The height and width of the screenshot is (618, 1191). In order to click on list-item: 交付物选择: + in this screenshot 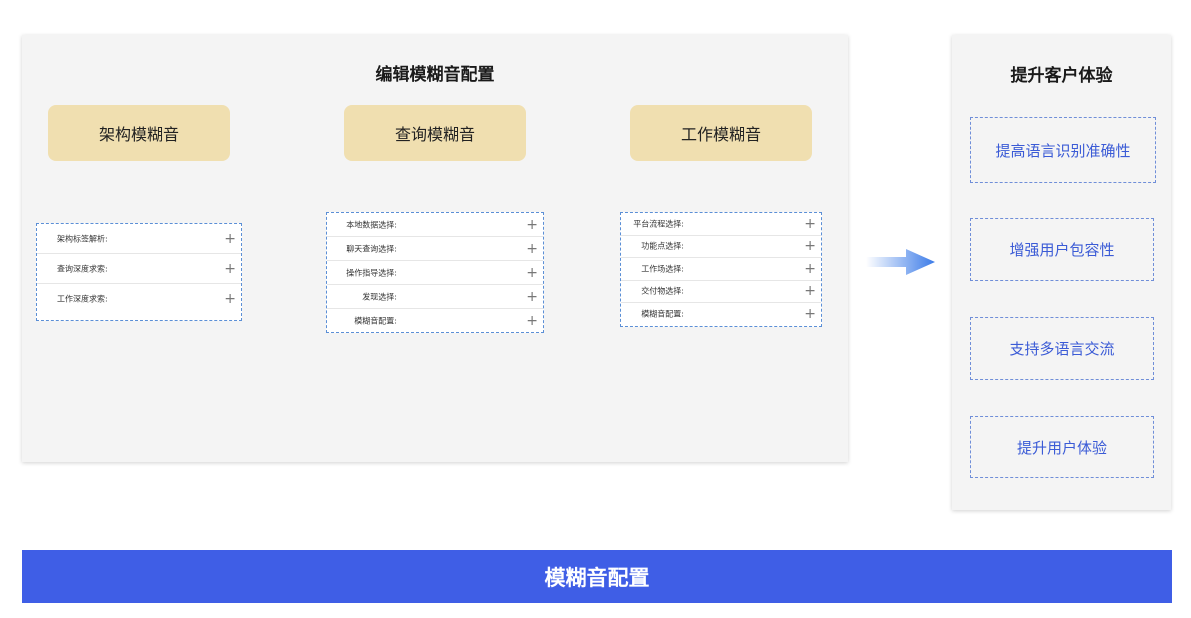, I will do `click(721, 292)`.